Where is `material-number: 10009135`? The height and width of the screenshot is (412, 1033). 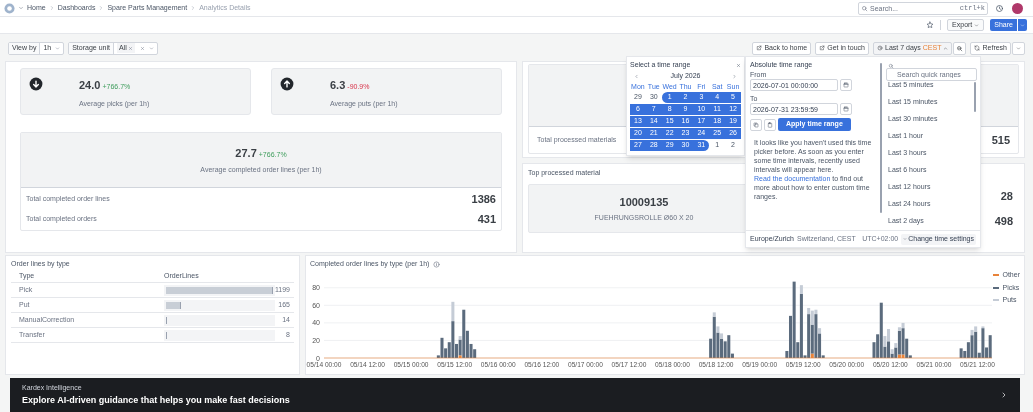 material-number: 10009135 is located at coordinates (644, 202).